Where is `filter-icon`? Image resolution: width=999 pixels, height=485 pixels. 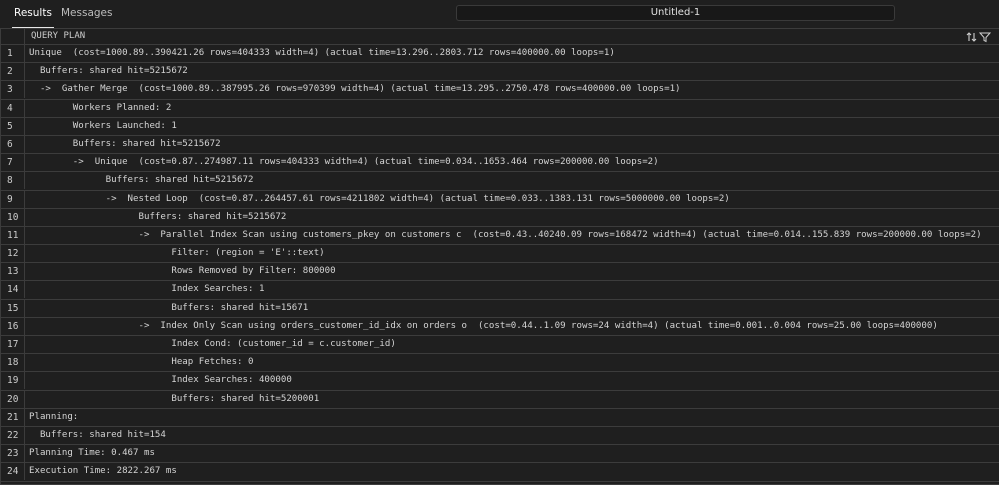
filter-icon is located at coordinates (985, 37).